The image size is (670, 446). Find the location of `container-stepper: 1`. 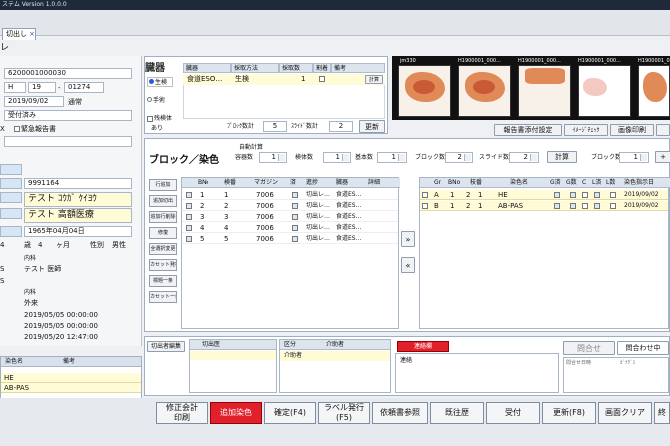

container-stepper: 1 is located at coordinates (273, 157).